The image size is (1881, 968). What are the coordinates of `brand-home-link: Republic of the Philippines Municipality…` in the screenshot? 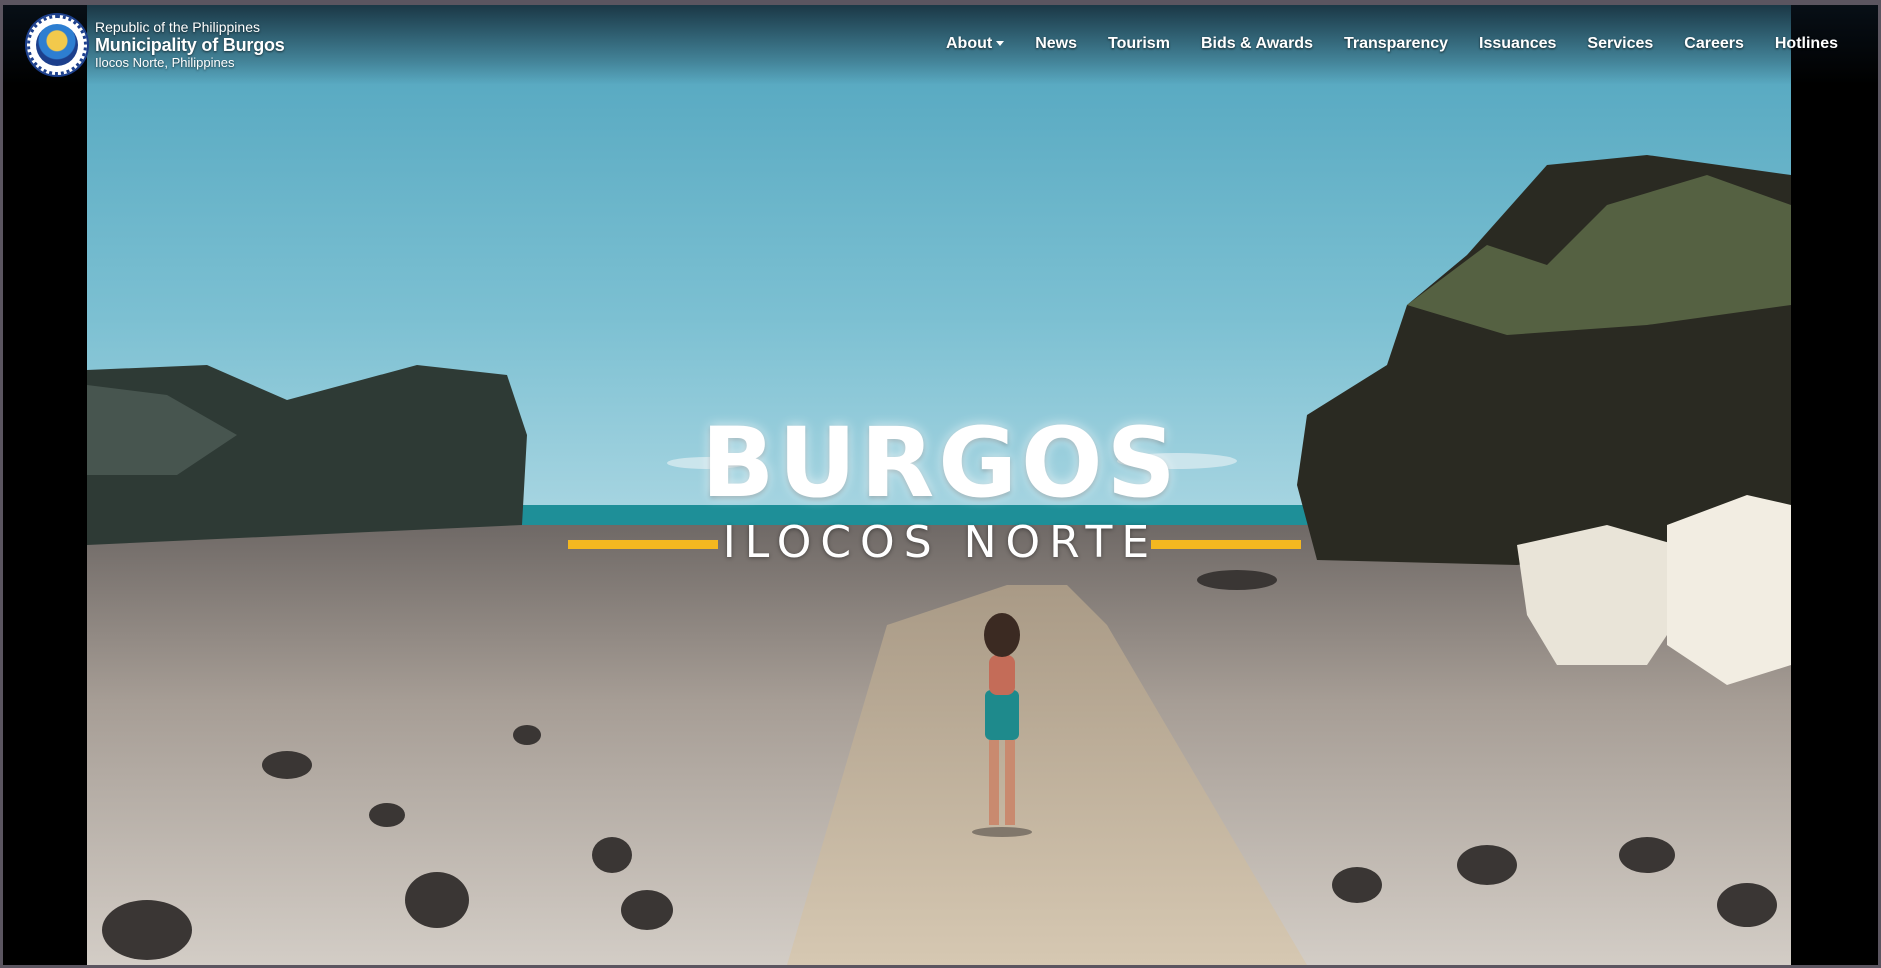 It's located at (155, 45).